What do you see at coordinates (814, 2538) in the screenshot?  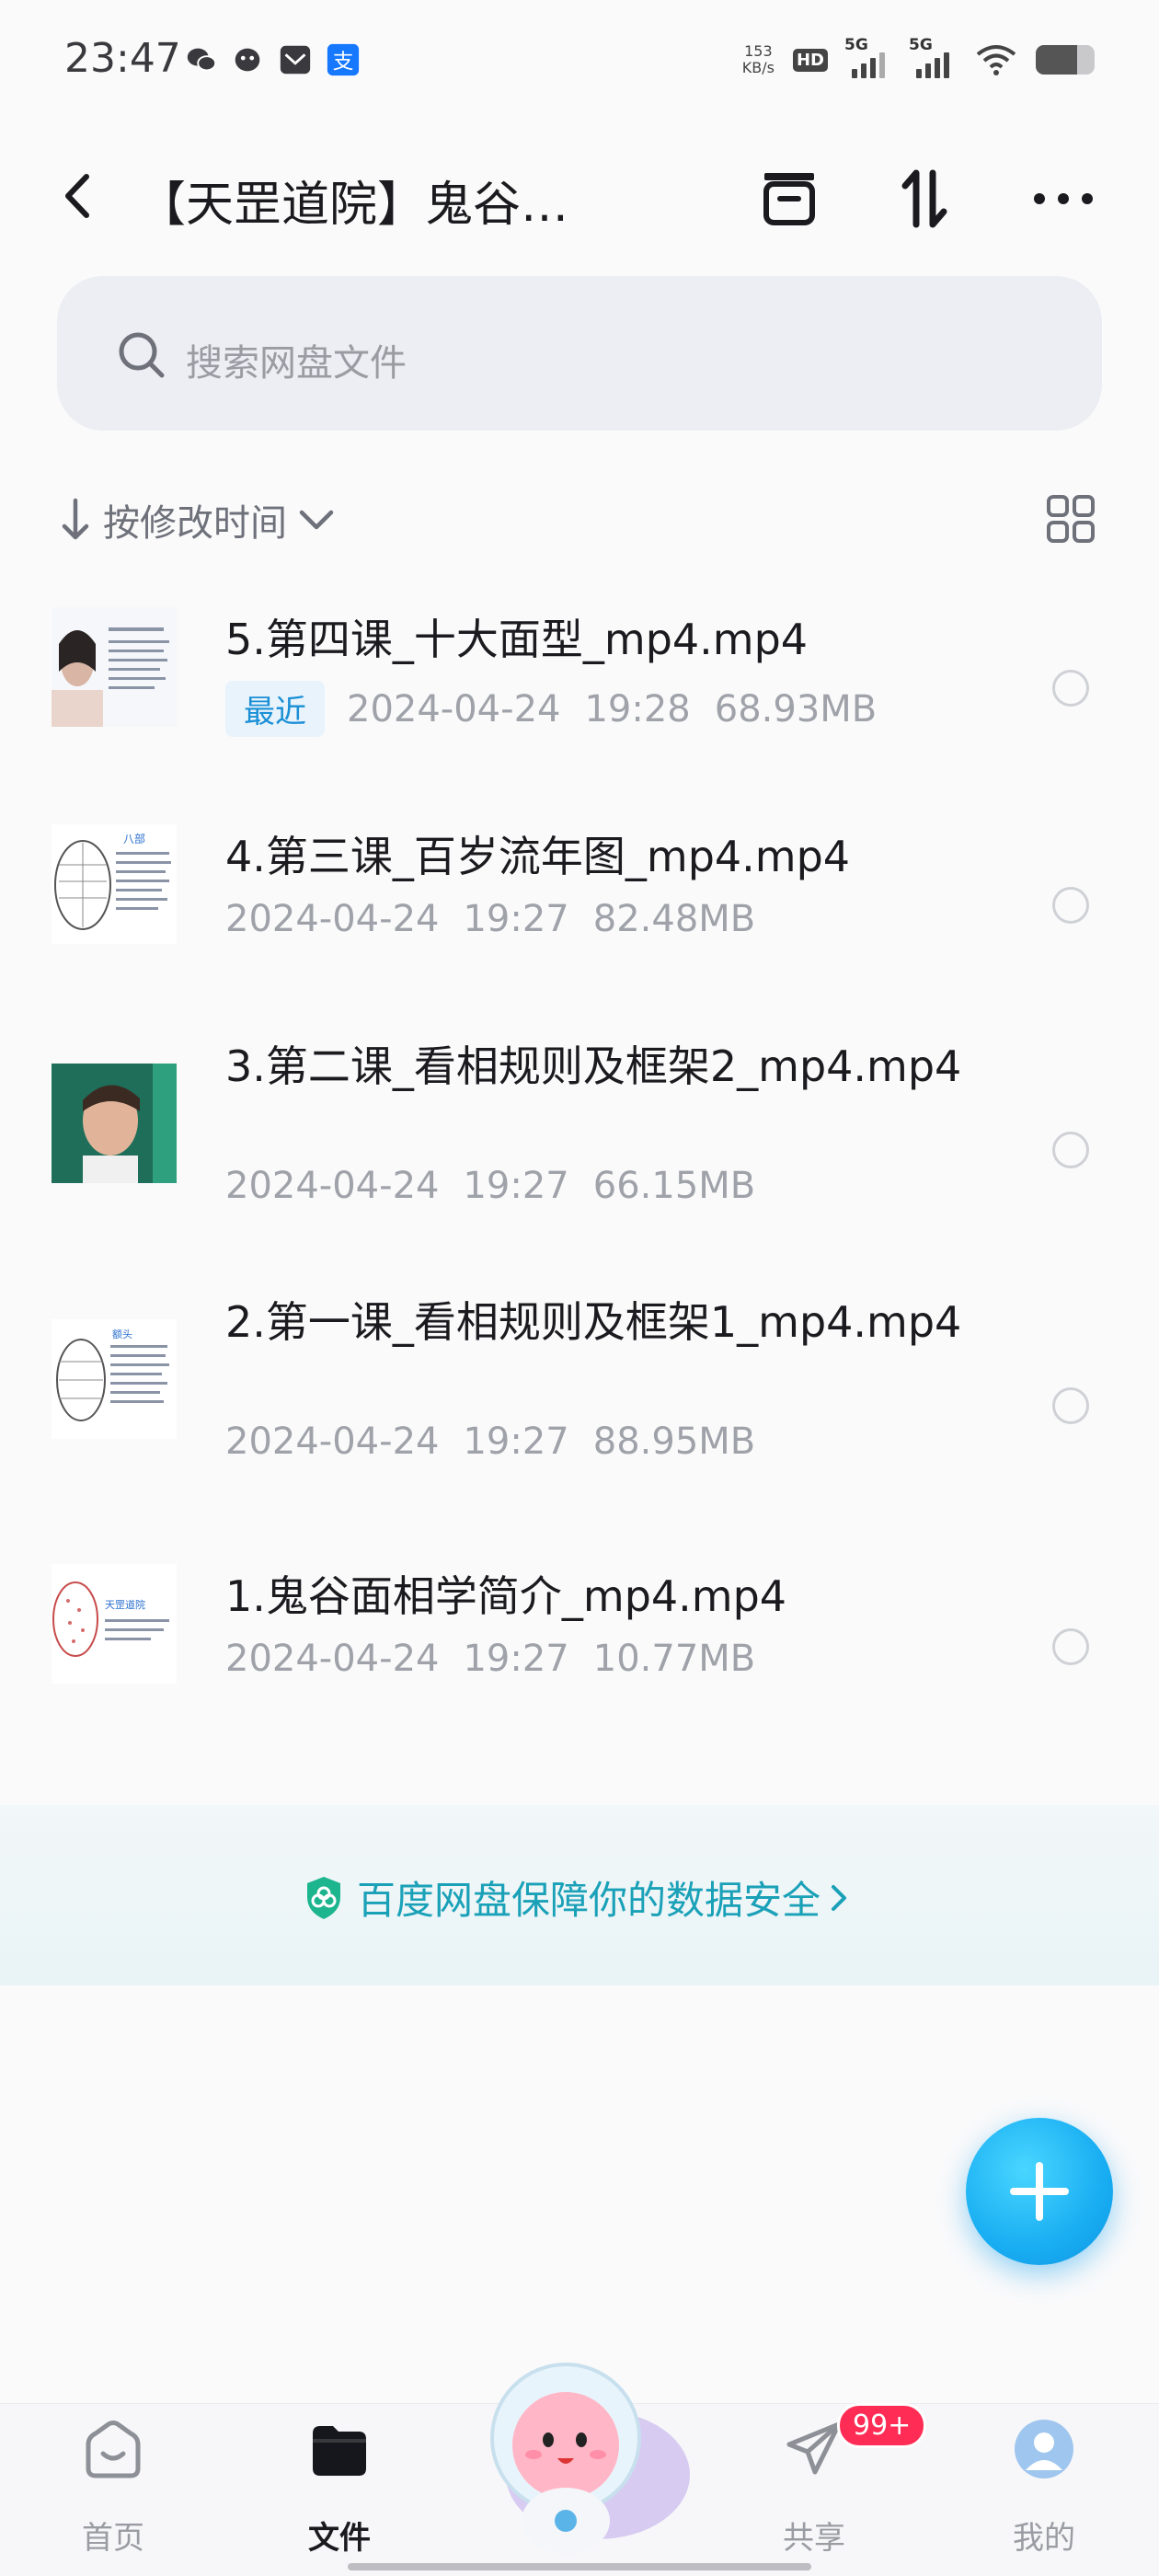 I see `nav-share-label: 共享` at bounding box center [814, 2538].